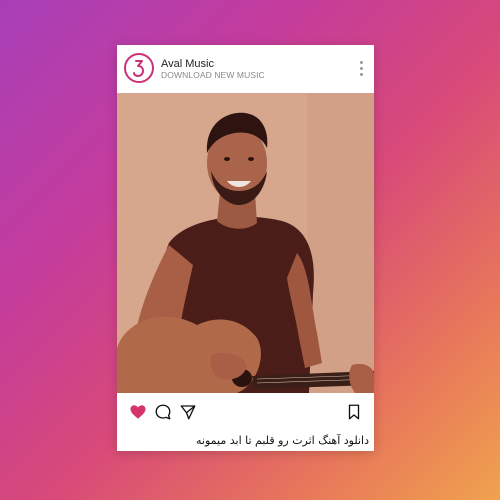 The height and width of the screenshot is (500, 500). What do you see at coordinates (282, 440) in the screenshot?
I see `post-caption: دانلود آهنگ اثرت رو قلبم تا ابد میمونه` at bounding box center [282, 440].